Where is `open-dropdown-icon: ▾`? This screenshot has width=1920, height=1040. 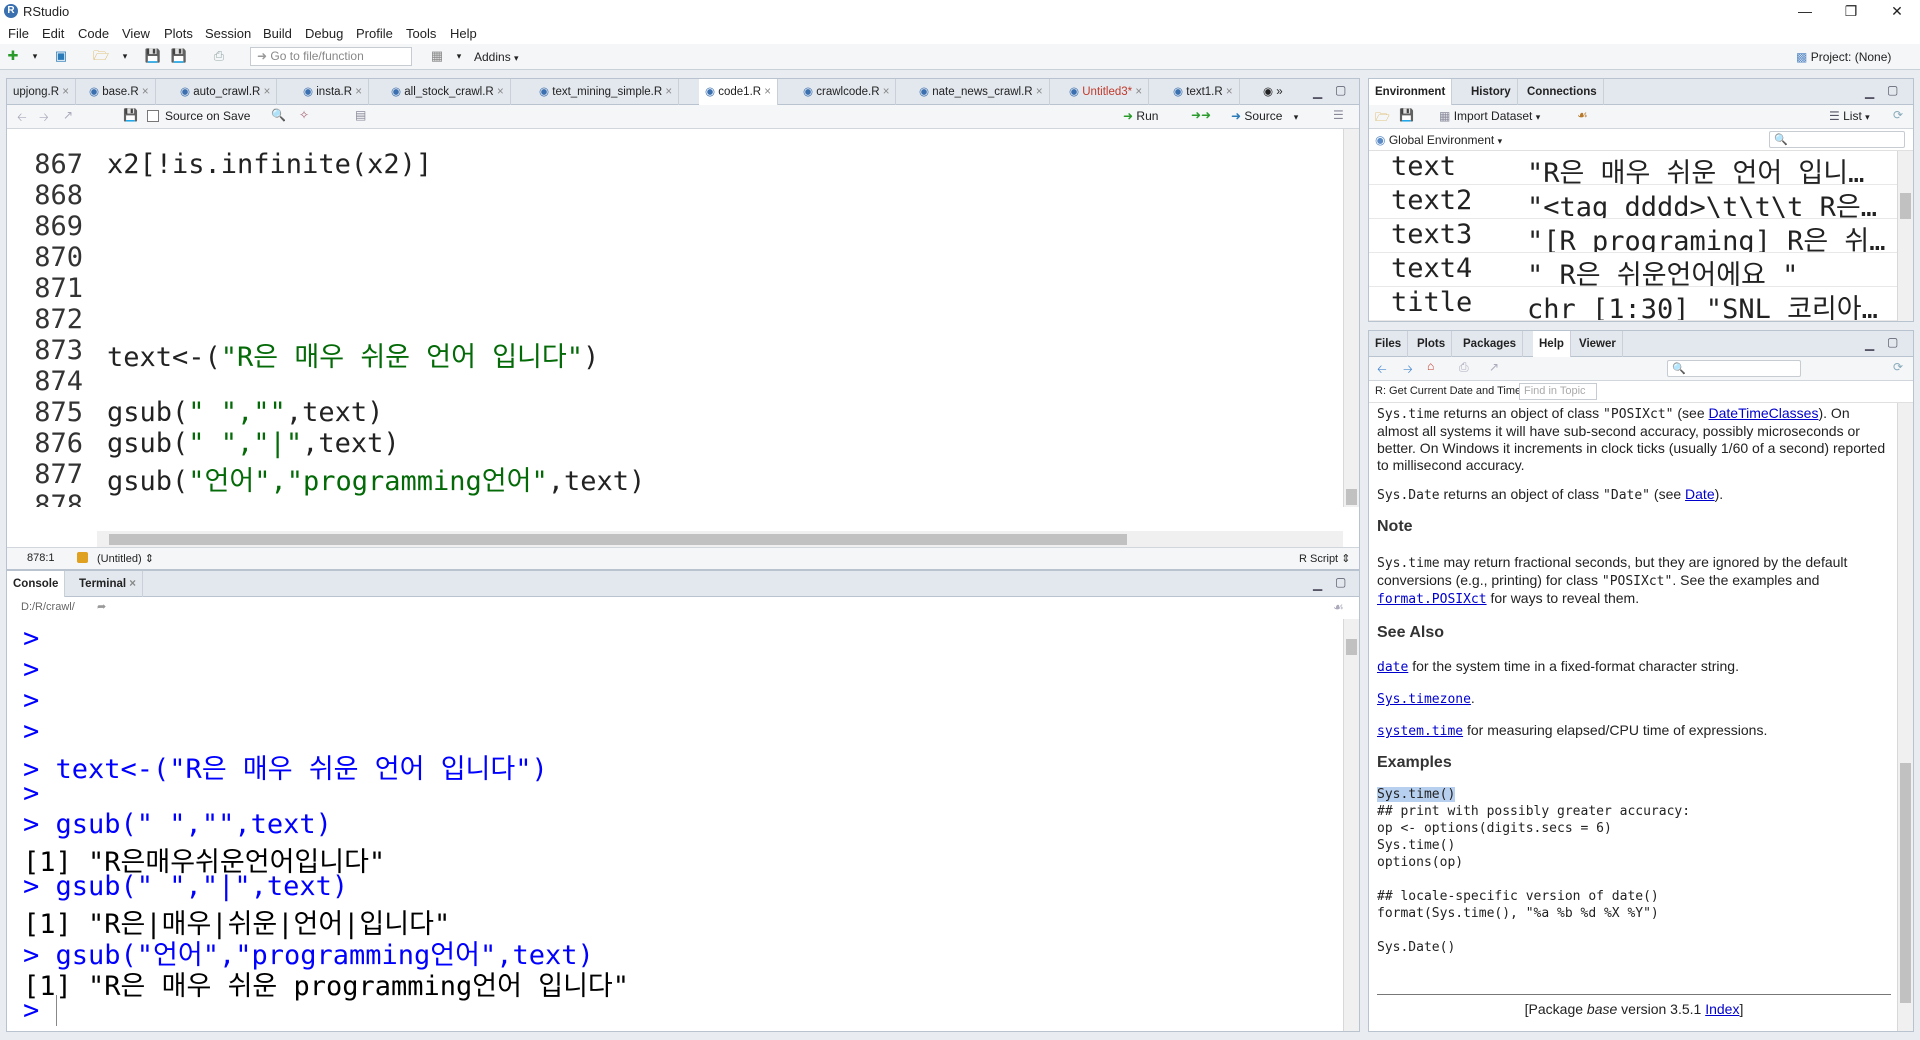 open-dropdown-icon: ▾ is located at coordinates (125, 56).